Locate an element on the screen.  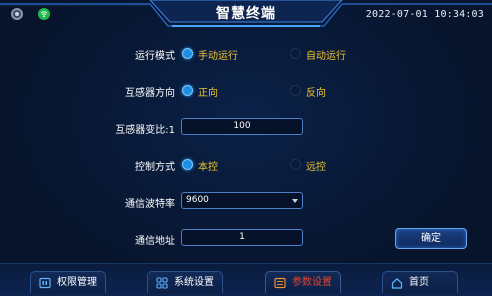
record-icon is located at coordinates (17, 14).